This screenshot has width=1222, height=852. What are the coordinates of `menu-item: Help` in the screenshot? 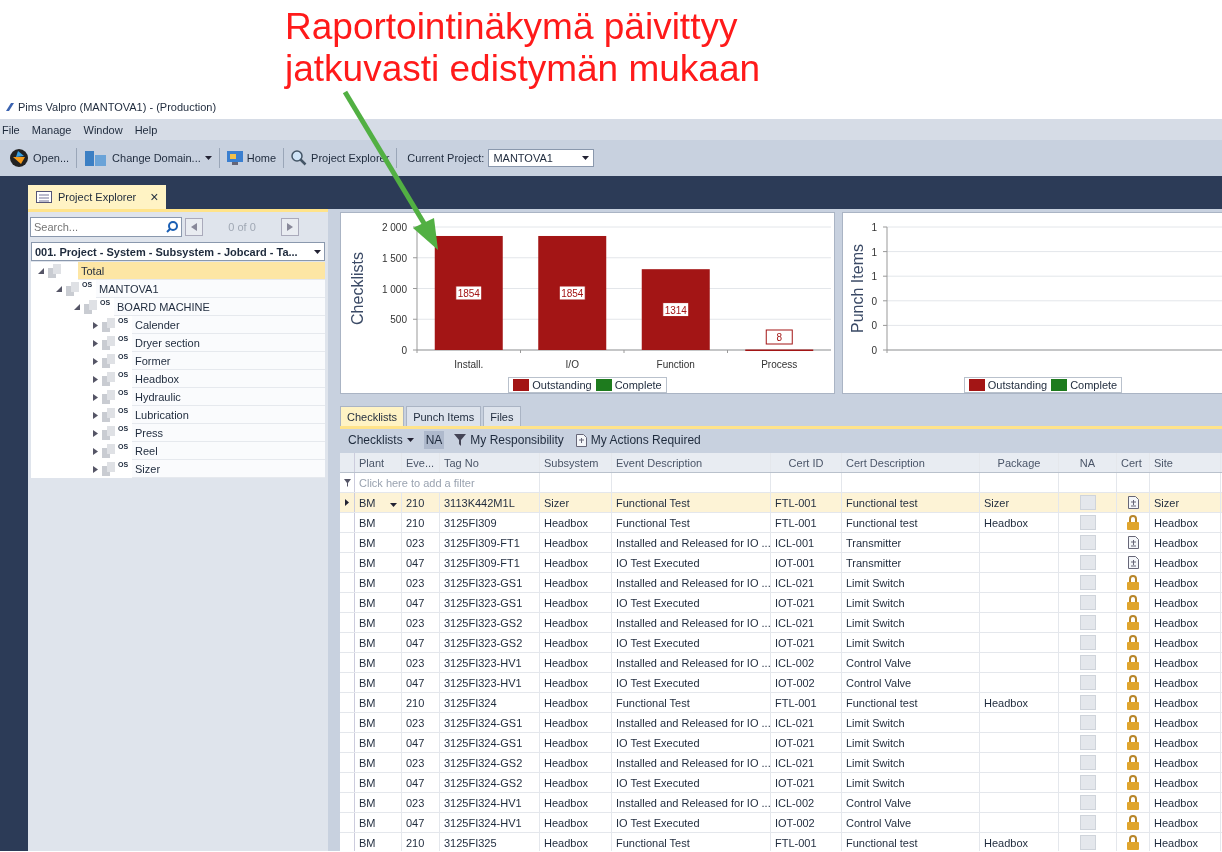 It's located at (146, 129).